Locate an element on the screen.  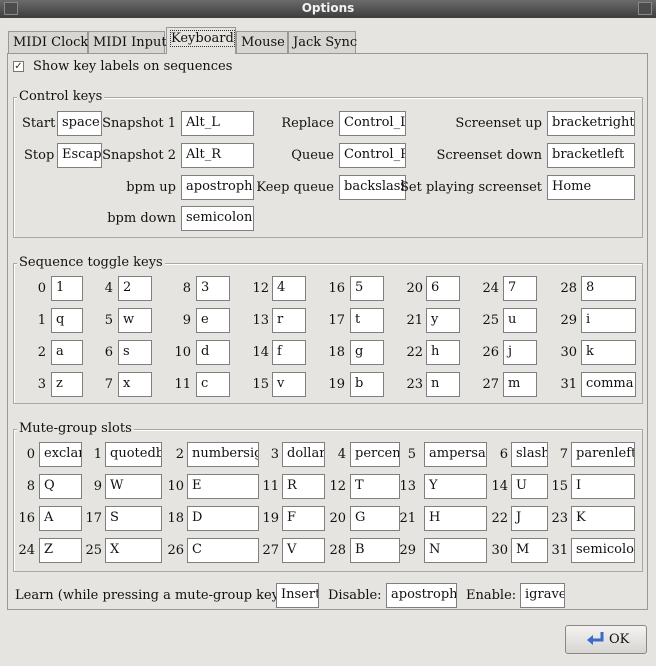
screenset-up-field: bracketright is located at coordinates (591, 123).